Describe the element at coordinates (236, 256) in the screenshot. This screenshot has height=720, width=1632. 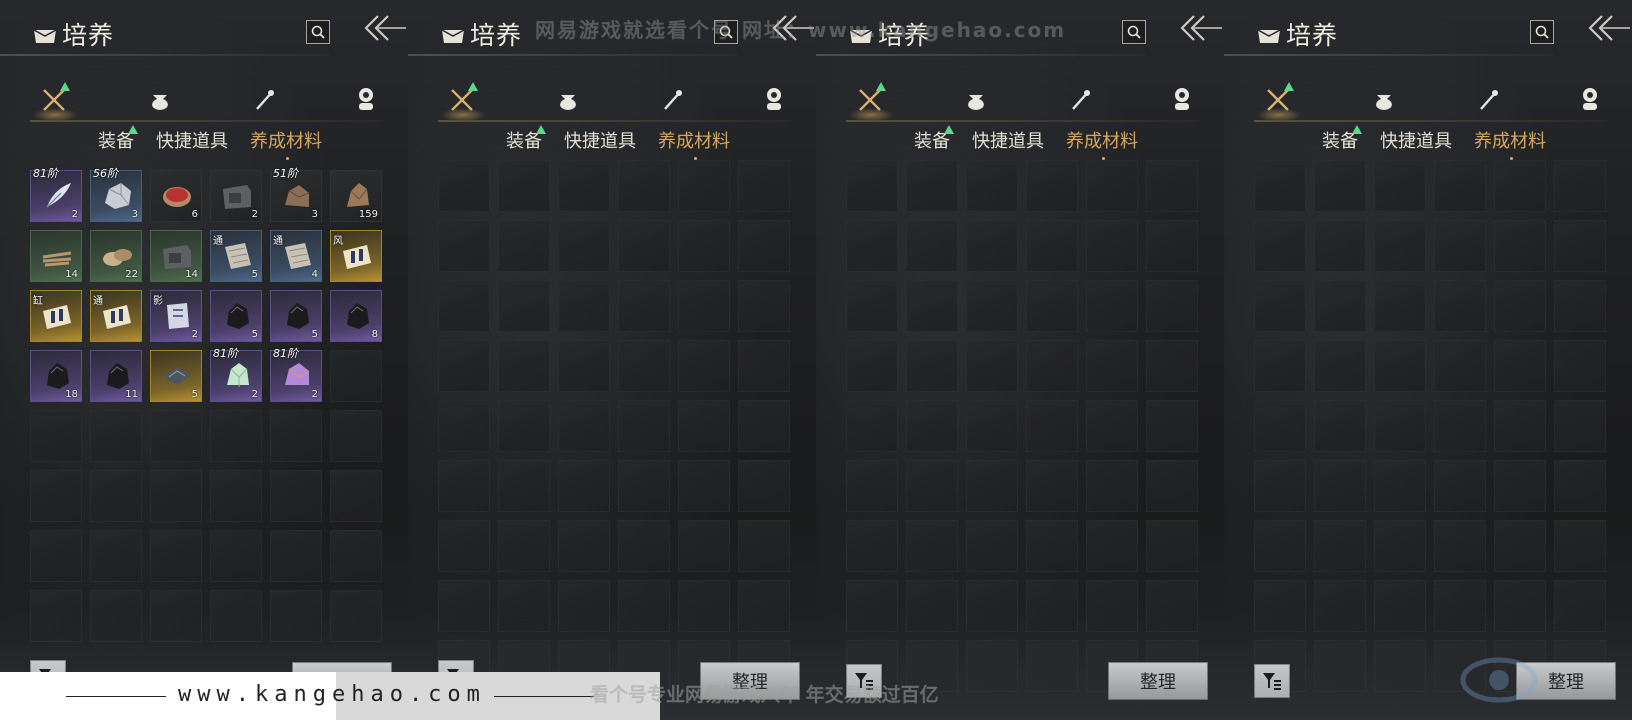
I see `item-slot: 通5` at that location.